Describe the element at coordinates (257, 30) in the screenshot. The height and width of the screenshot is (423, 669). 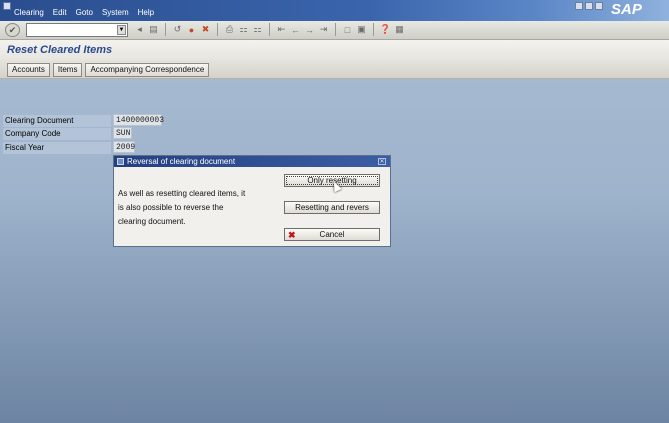
I see `find-next-icon: ⚏` at that location.